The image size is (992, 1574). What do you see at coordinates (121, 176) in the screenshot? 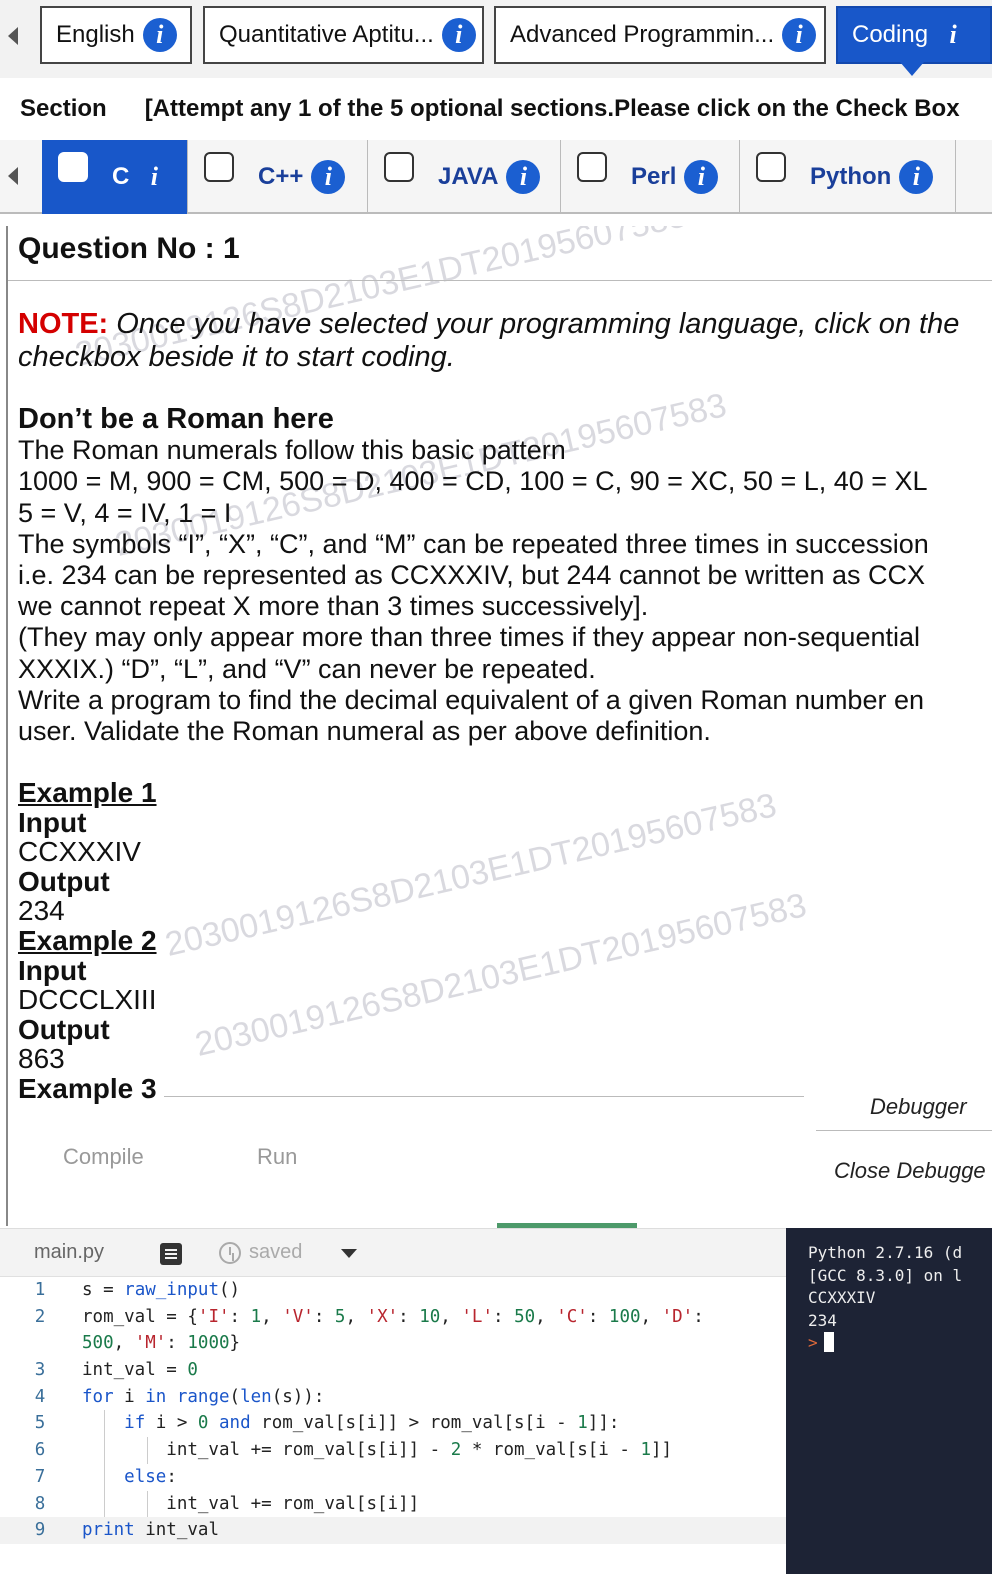
I see `language-label: C` at bounding box center [121, 176].